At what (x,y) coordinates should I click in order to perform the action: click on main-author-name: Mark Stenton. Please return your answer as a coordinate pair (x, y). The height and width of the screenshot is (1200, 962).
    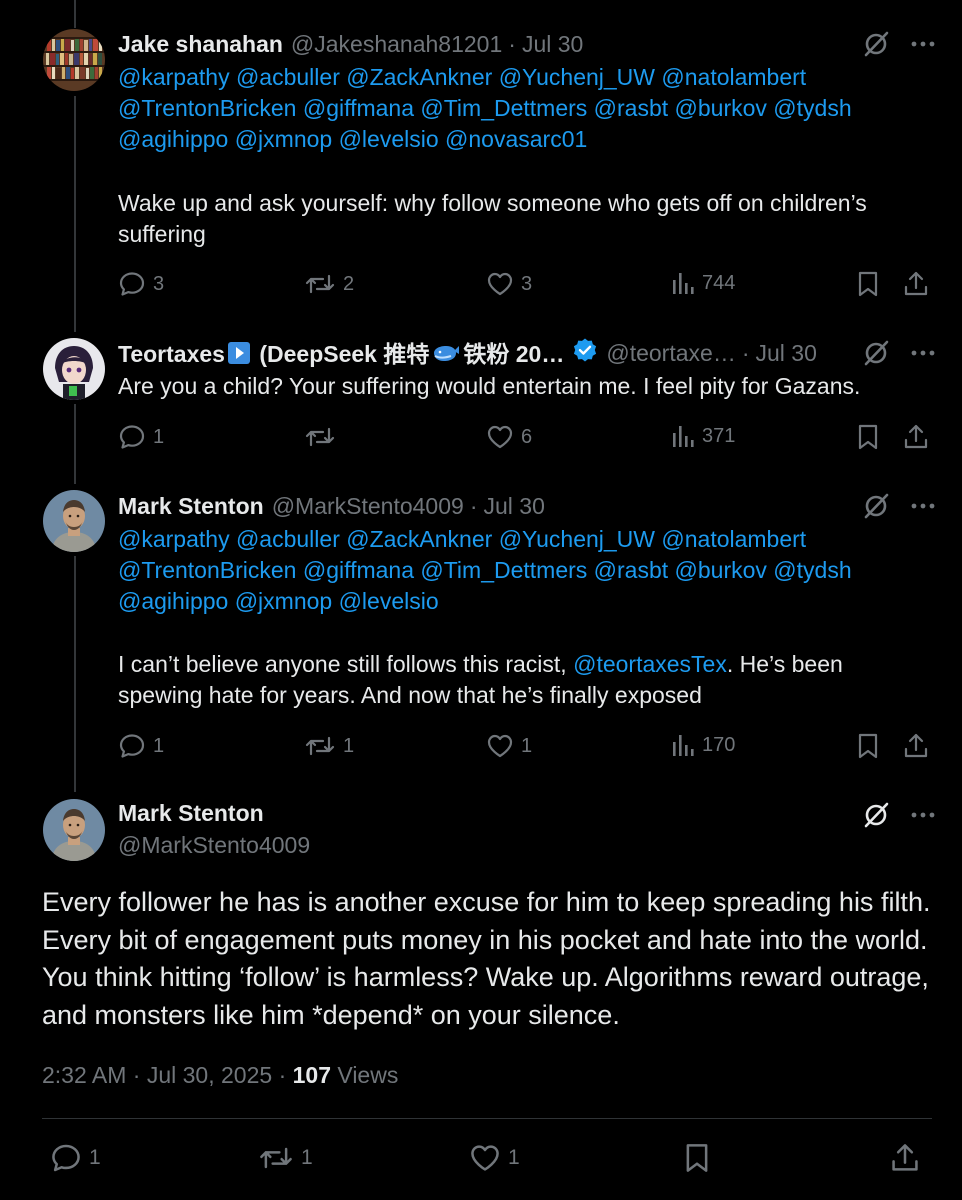
    Looking at the image, I should click on (191, 813).